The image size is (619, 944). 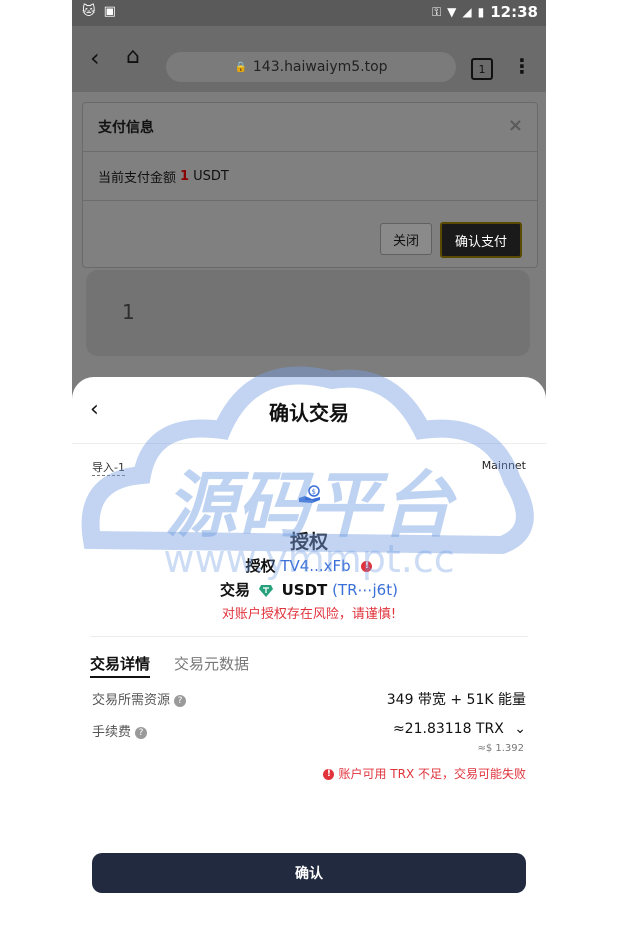 What do you see at coordinates (309, 494) in the screenshot?
I see `approve-hand-icon: $` at bounding box center [309, 494].